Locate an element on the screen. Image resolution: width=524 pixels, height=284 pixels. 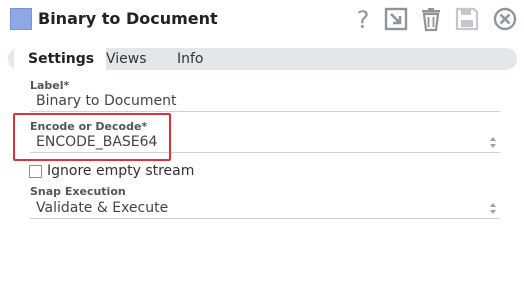
tab-info: Info is located at coordinates (190, 59).